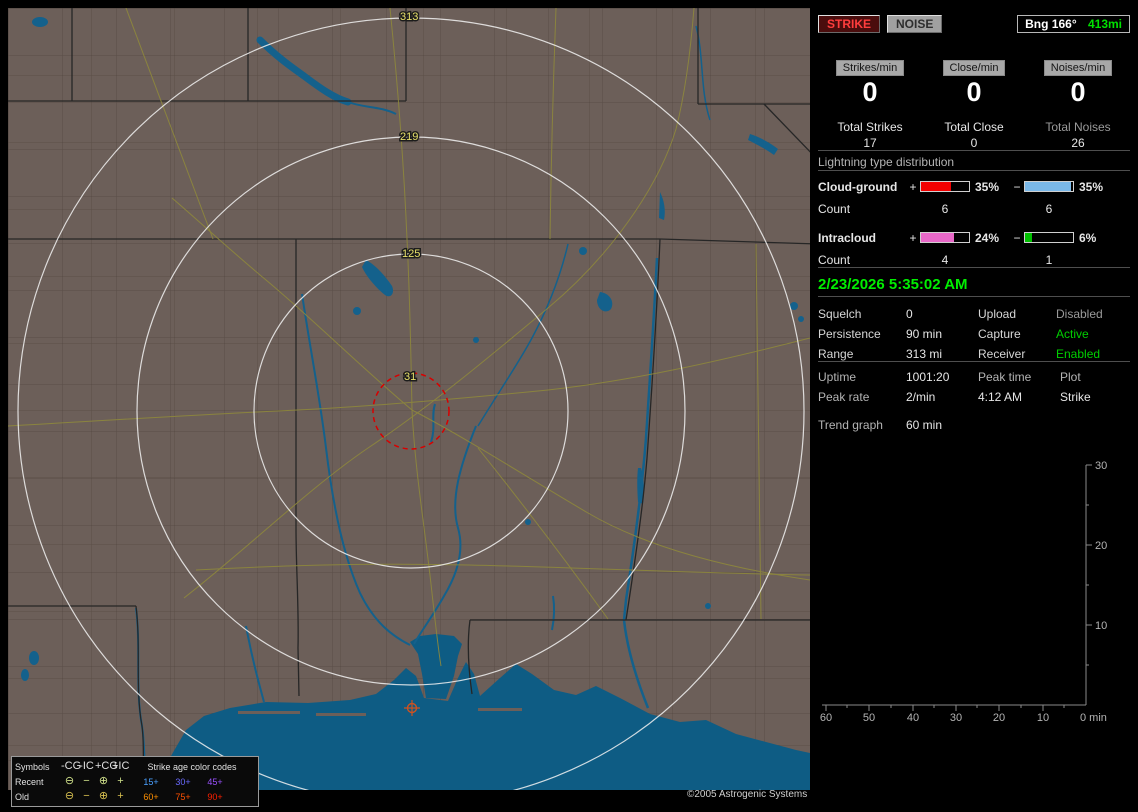  What do you see at coordinates (1051, 24) in the screenshot?
I see `bearing-label: Bng 166°` at bounding box center [1051, 24].